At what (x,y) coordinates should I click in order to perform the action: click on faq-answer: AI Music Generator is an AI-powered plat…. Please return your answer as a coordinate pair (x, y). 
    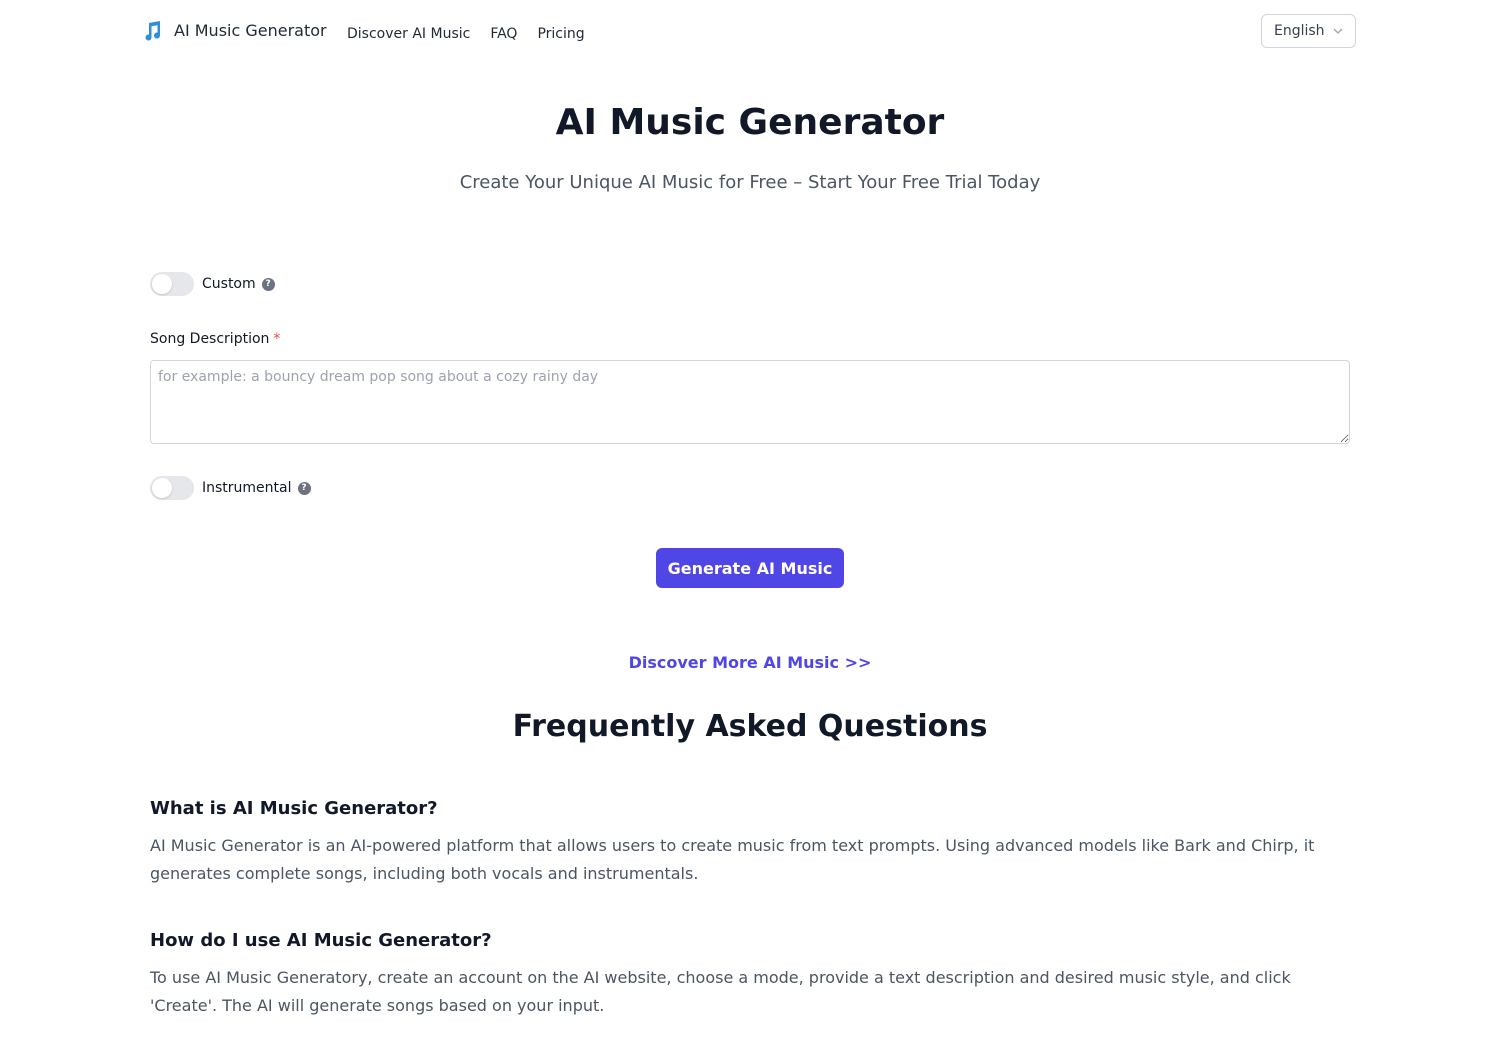
    Looking at the image, I should click on (732, 859).